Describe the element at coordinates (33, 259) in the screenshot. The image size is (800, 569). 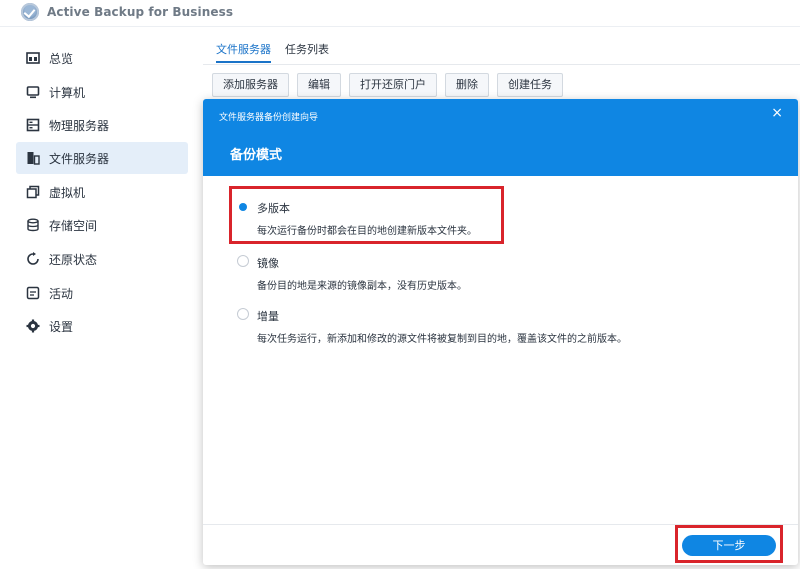
I see `restore-icon` at that location.